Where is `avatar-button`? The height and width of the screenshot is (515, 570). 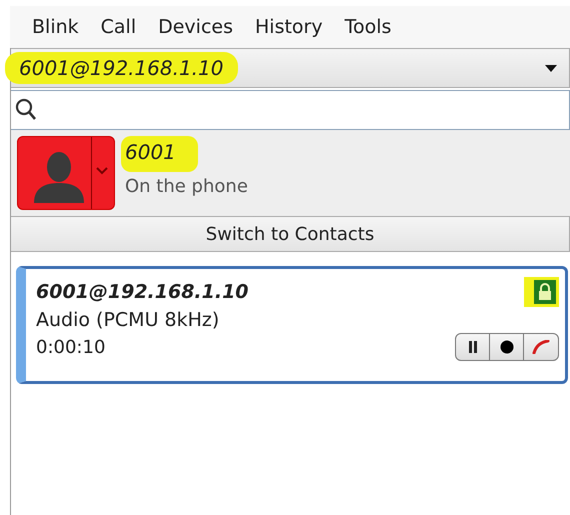 avatar-button is located at coordinates (66, 173).